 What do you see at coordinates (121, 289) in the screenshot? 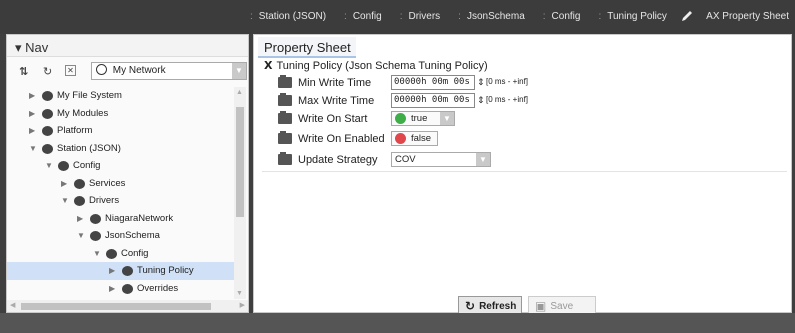
I see `tree-node: ▶ Overrides` at bounding box center [121, 289].